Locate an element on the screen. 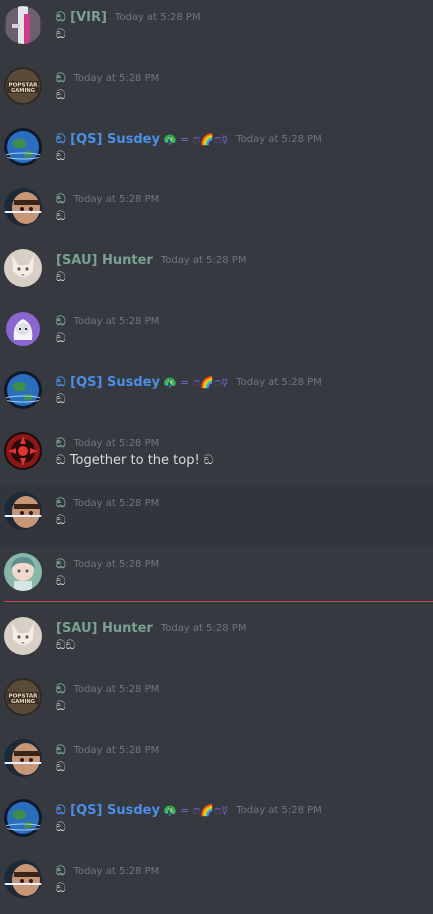 This screenshot has width=433, height=914. white-pink-glitch-avatar is located at coordinates (23, 25).